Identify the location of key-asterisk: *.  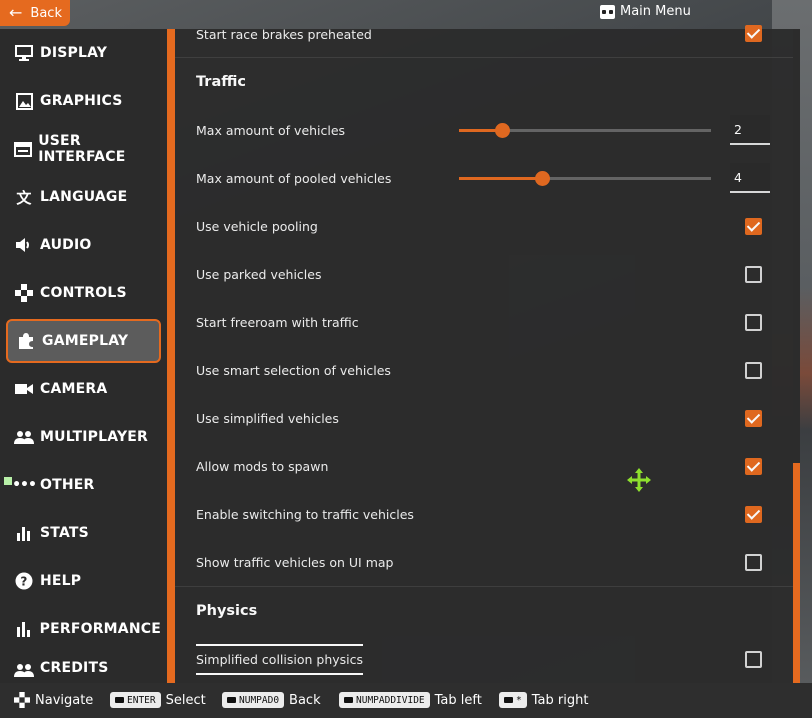
(513, 700).